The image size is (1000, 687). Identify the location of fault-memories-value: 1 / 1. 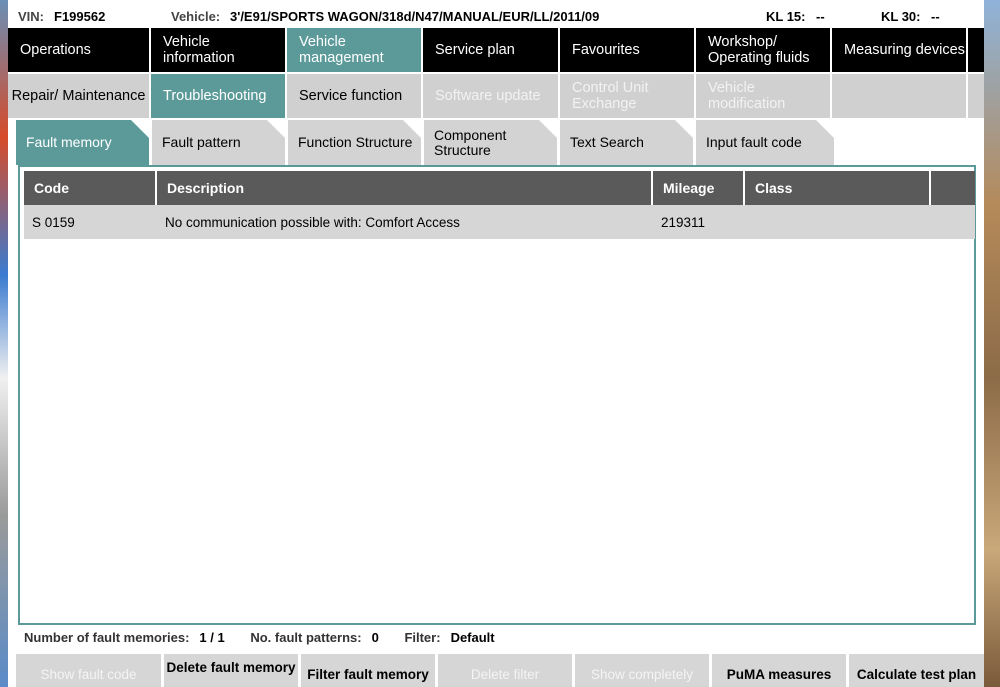
(212, 637).